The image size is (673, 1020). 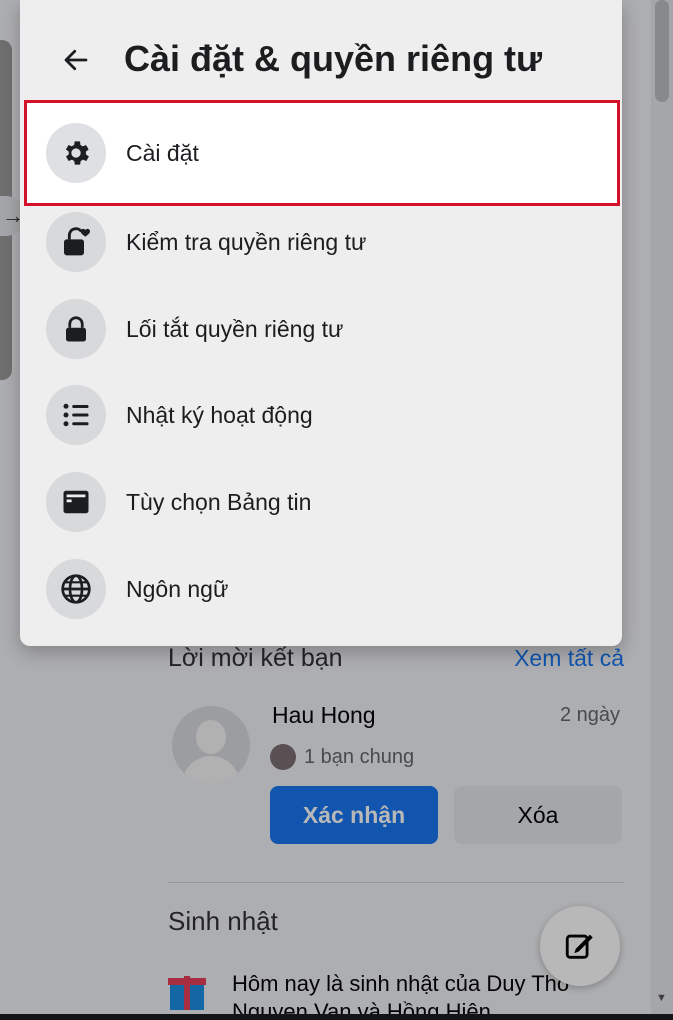 I want to click on globe-icon-circle, so click(x=76, y=589).